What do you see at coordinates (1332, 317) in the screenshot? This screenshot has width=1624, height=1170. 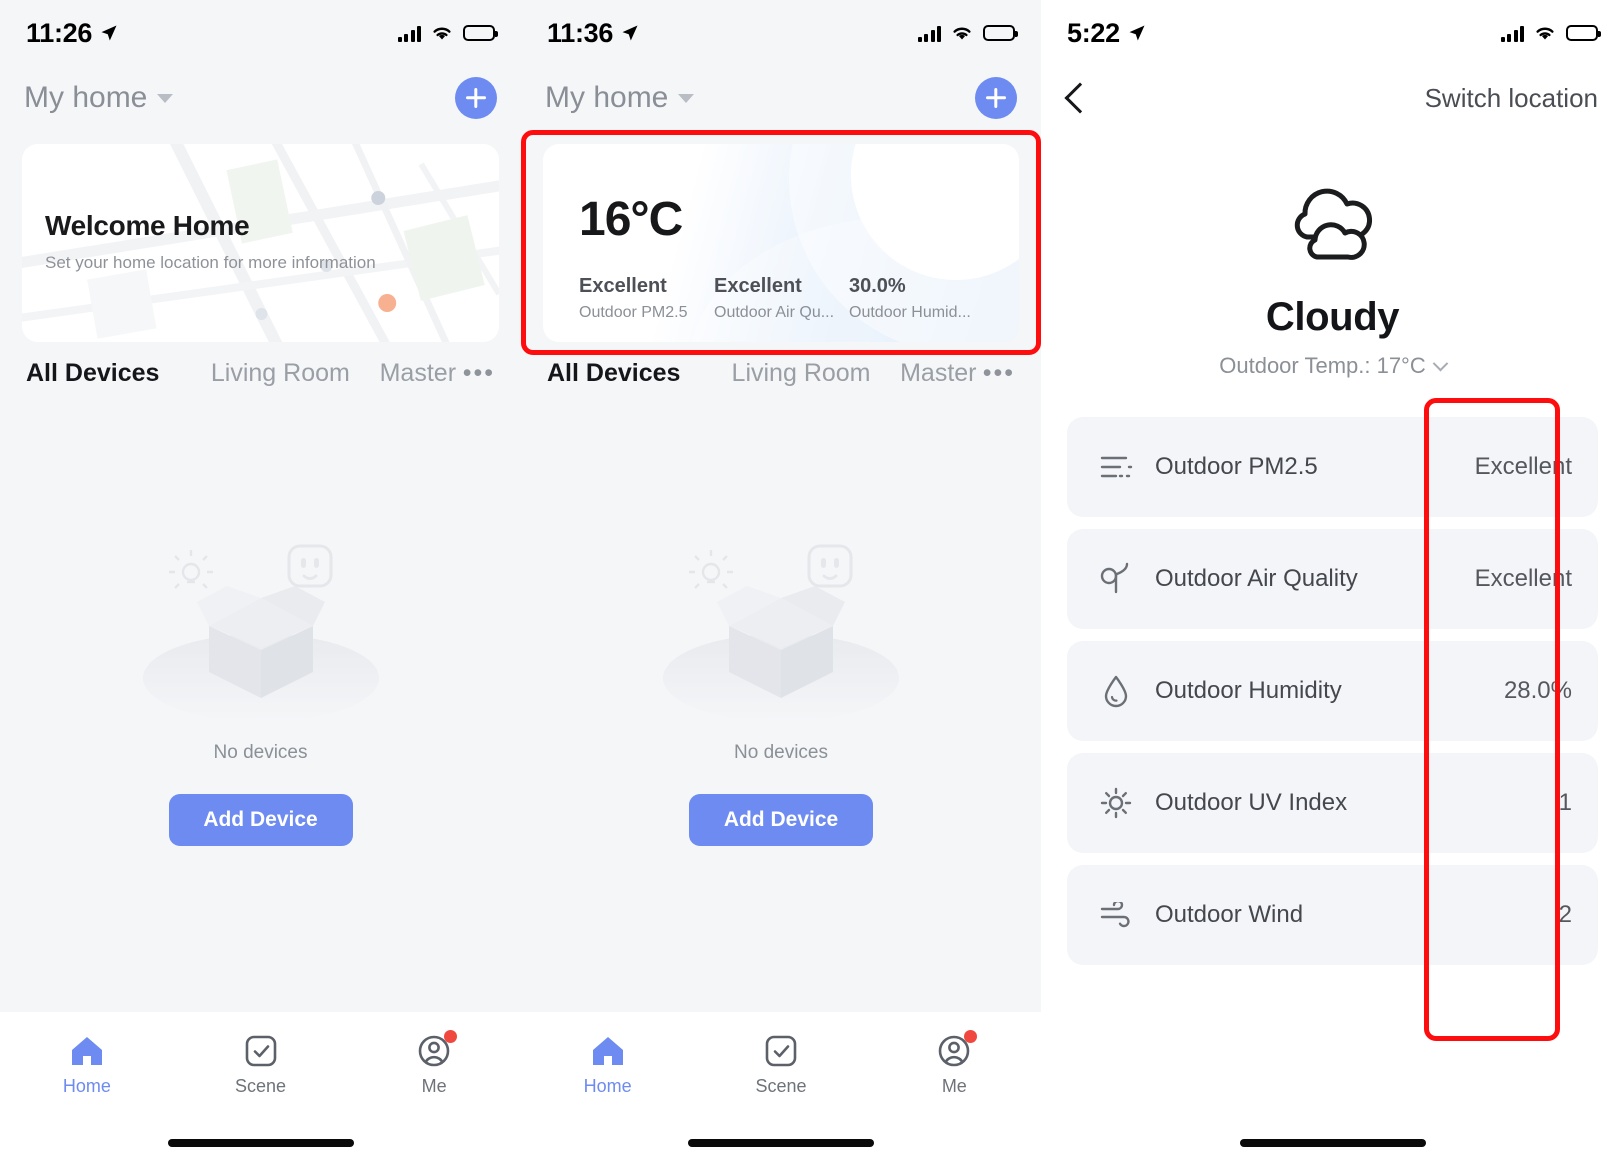 I see `weather-condition: Cloudy` at bounding box center [1332, 317].